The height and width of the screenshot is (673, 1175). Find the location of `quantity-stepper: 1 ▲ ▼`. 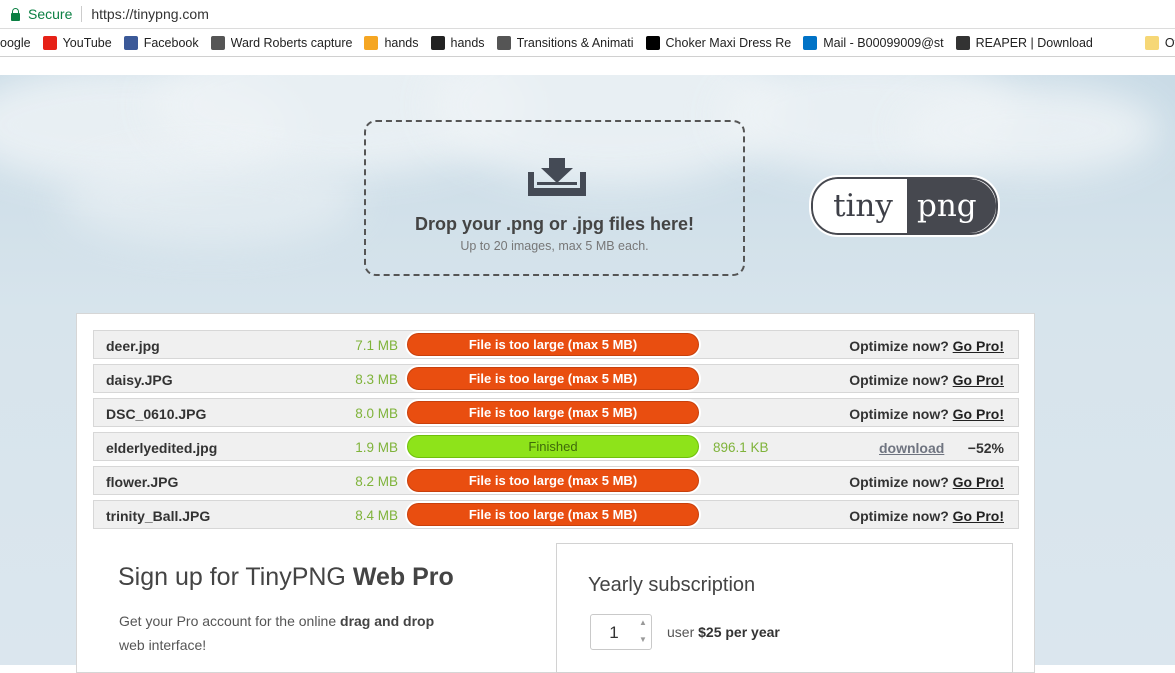

quantity-stepper: 1 ▲ ▼ is located at coordinates (621, 632).